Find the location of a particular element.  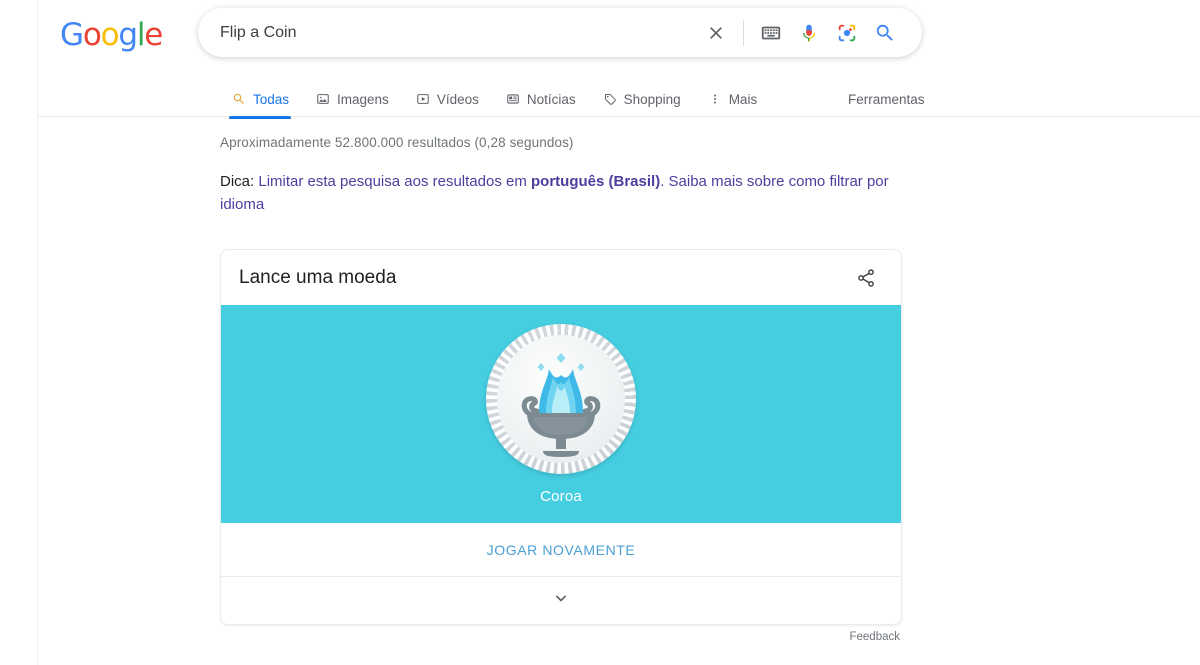

tab-noticias: Notícias is located at coordinates (540, 99).